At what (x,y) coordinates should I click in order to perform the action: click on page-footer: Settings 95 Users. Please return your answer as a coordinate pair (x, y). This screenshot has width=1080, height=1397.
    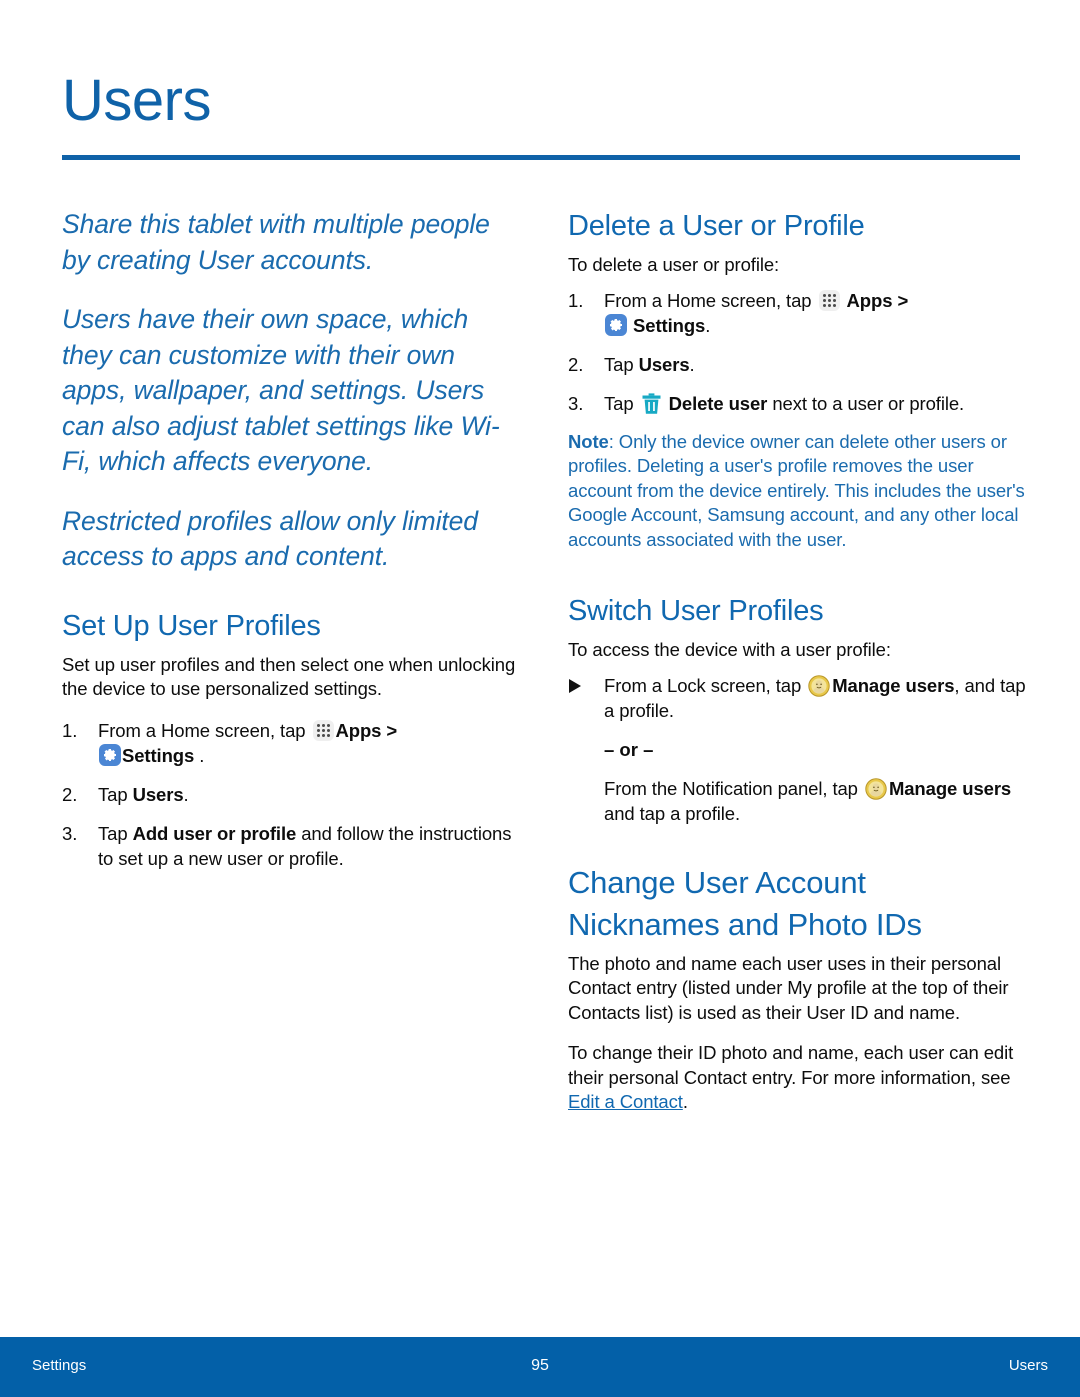
    Looking at the image, I should click on (540, 1367).